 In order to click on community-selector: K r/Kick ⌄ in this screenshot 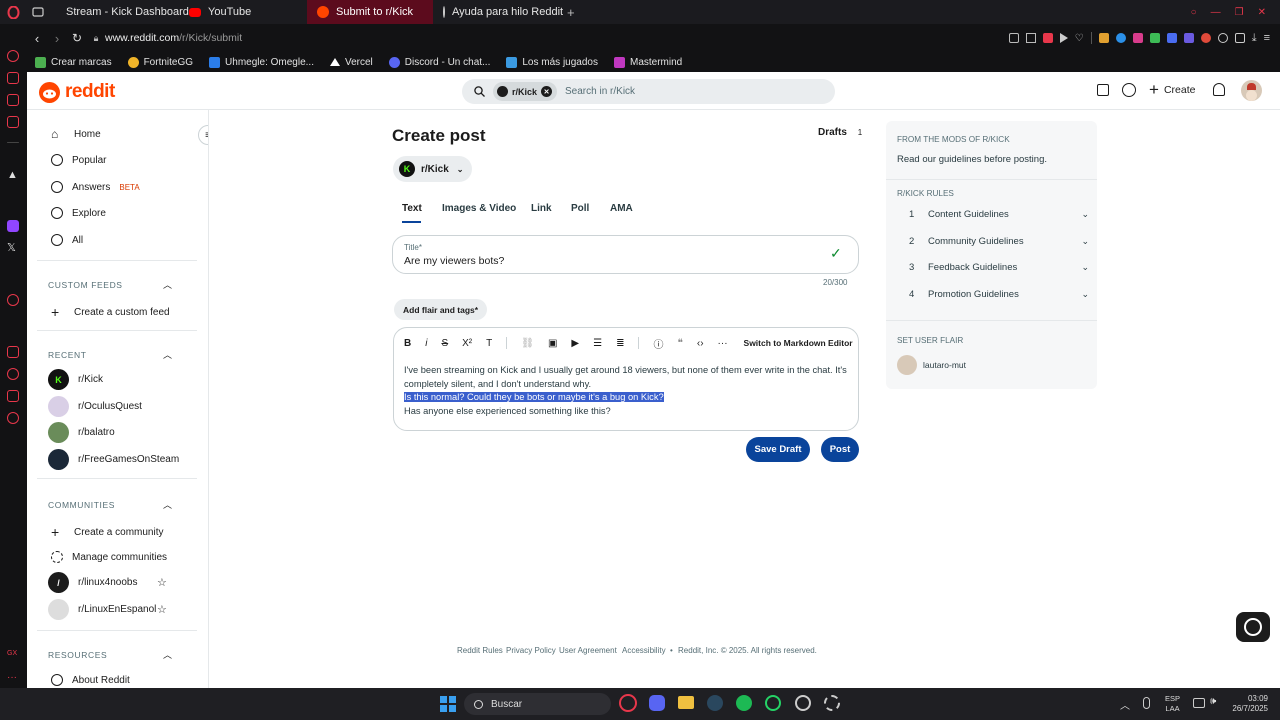, I will do `click(432, 169)`.